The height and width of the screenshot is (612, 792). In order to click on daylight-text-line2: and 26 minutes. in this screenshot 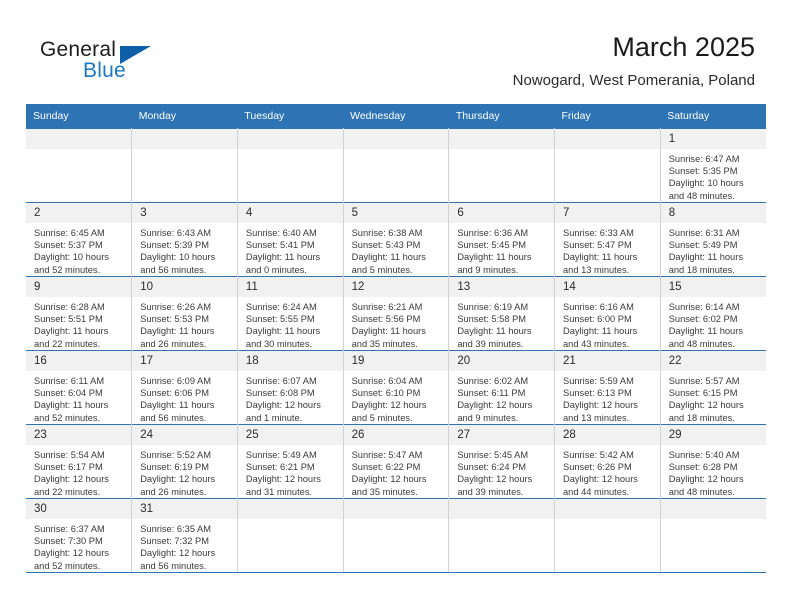, I will do `click(173, 343)`.